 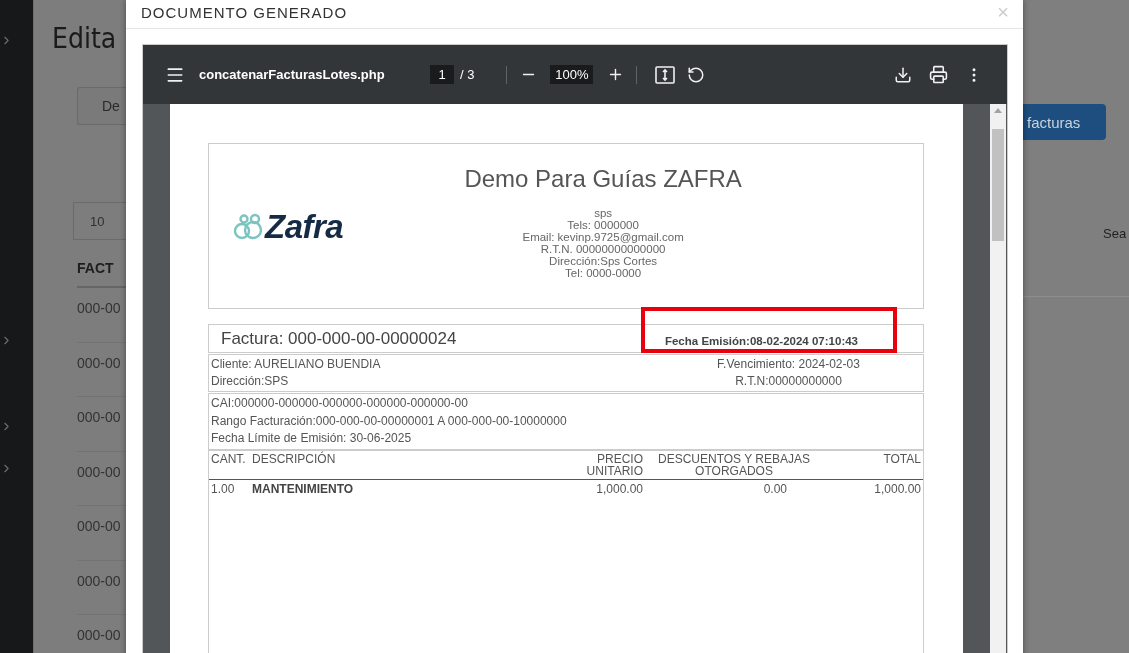 I want to click on rotate-icon, so click(x=696, y=74).